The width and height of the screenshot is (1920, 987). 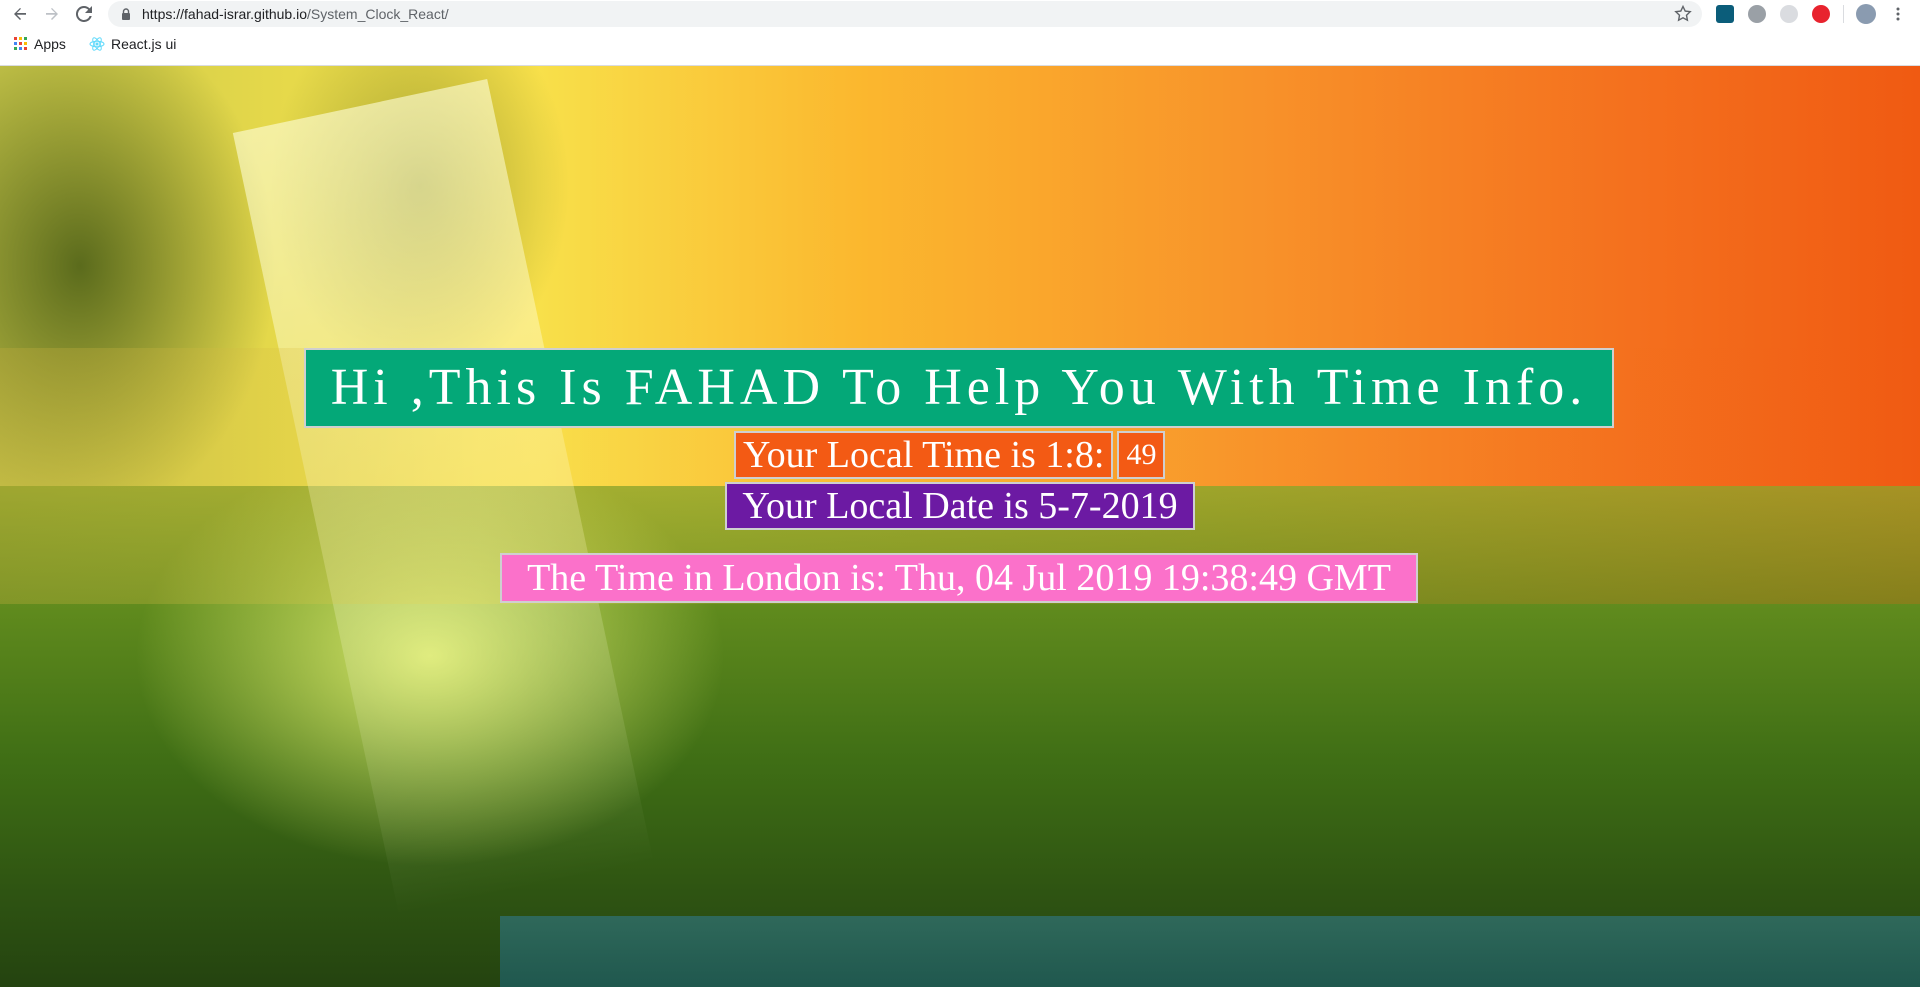 I want to click on reload-button, so click(x=84, y=14).